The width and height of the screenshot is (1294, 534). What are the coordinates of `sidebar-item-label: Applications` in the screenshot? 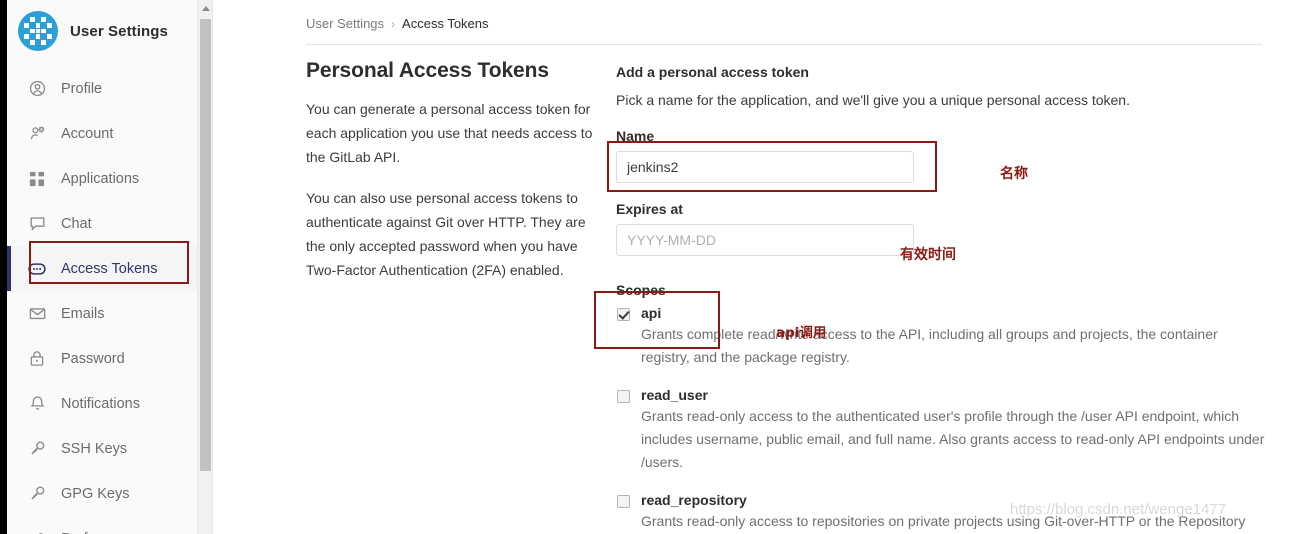 It's located at (100, 178).